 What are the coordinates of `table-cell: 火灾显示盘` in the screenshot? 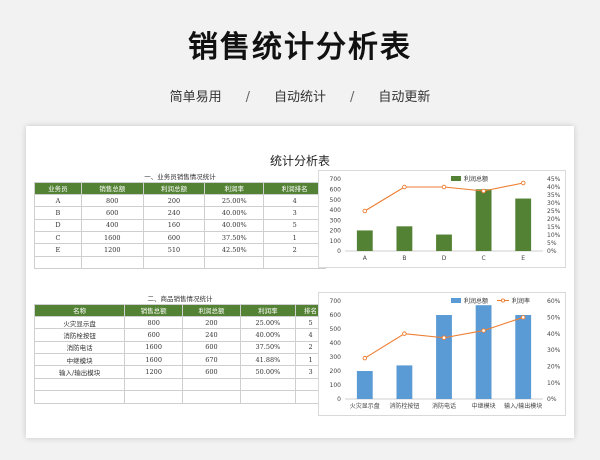 It's located at (79, 322).